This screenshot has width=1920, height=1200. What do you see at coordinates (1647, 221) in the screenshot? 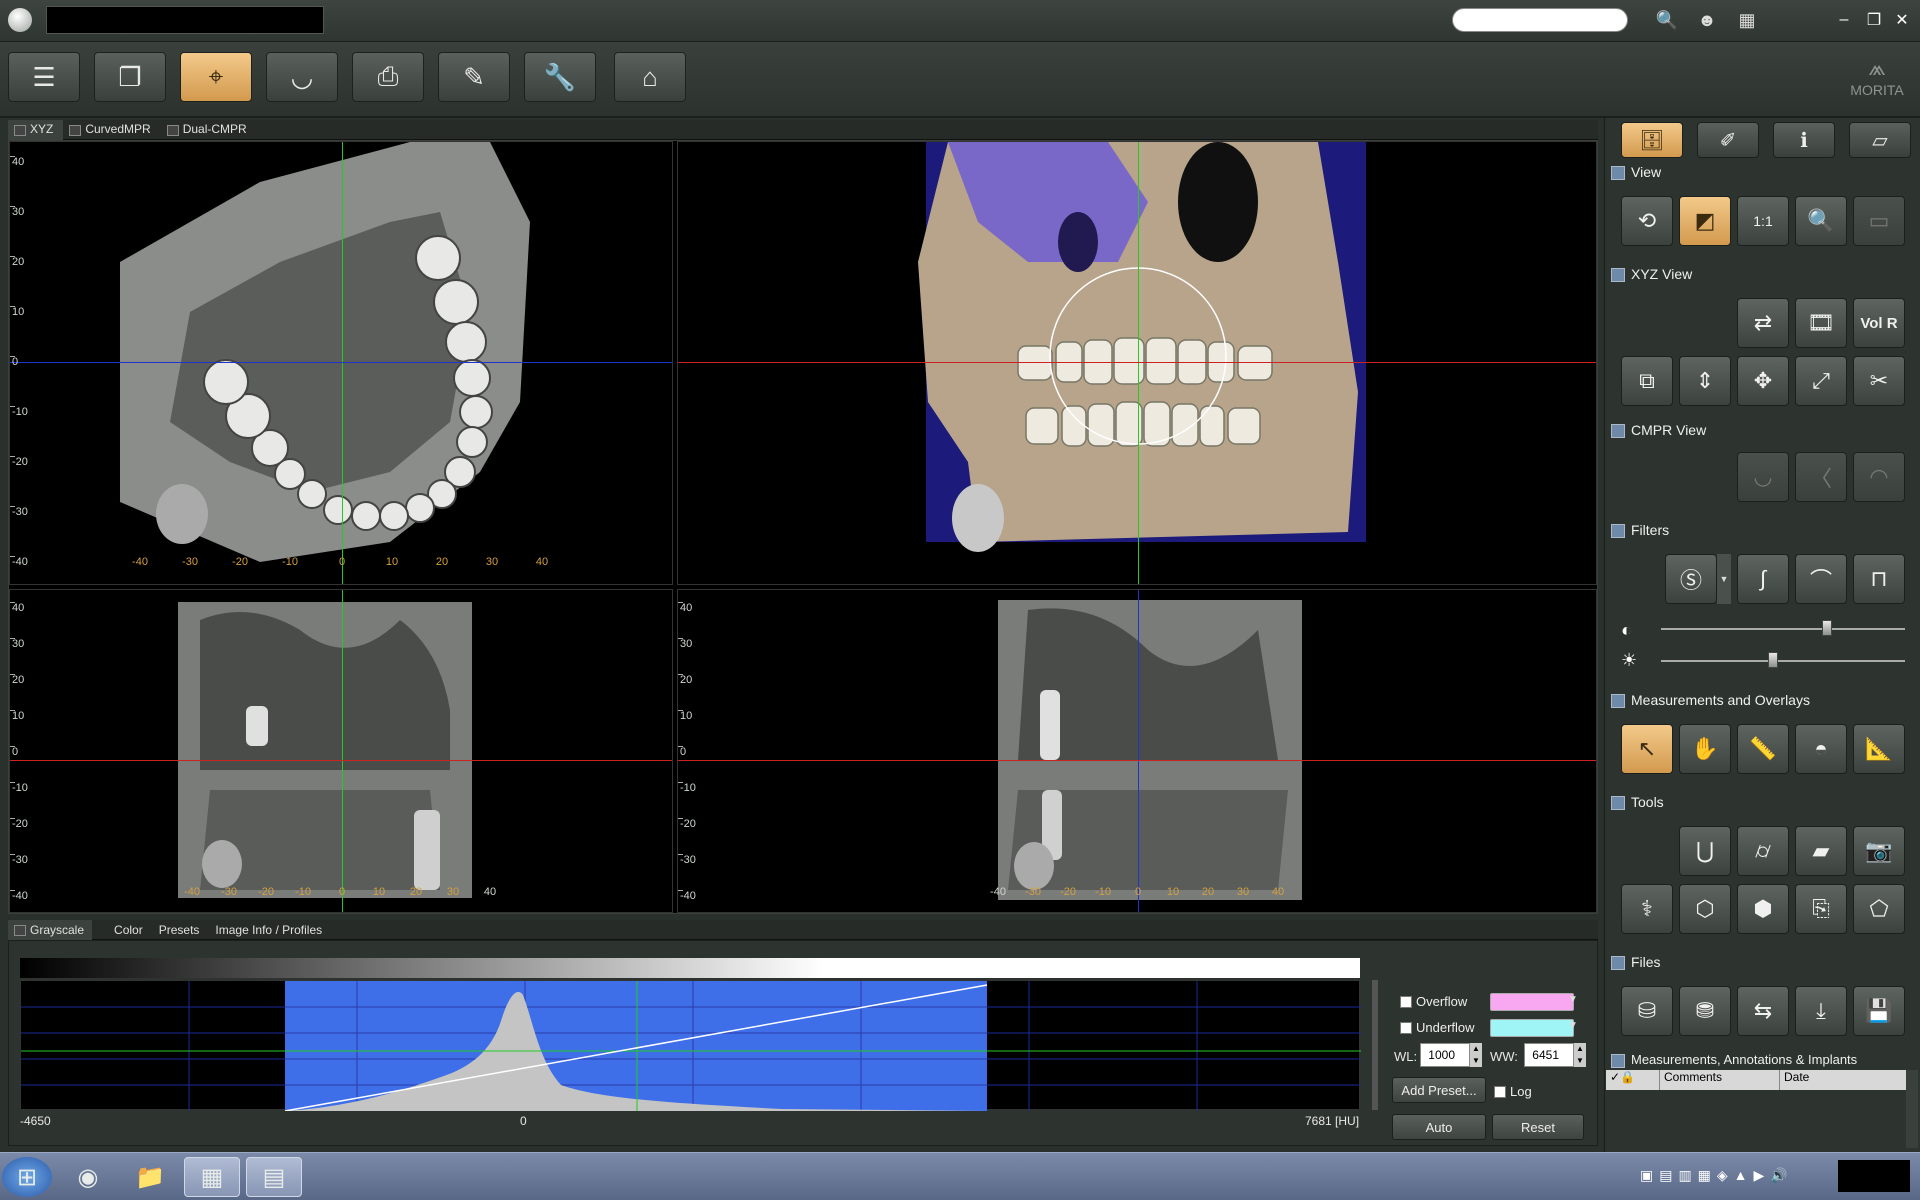
I see `layout-button: ⟲` at bounding box center [1647, 221].